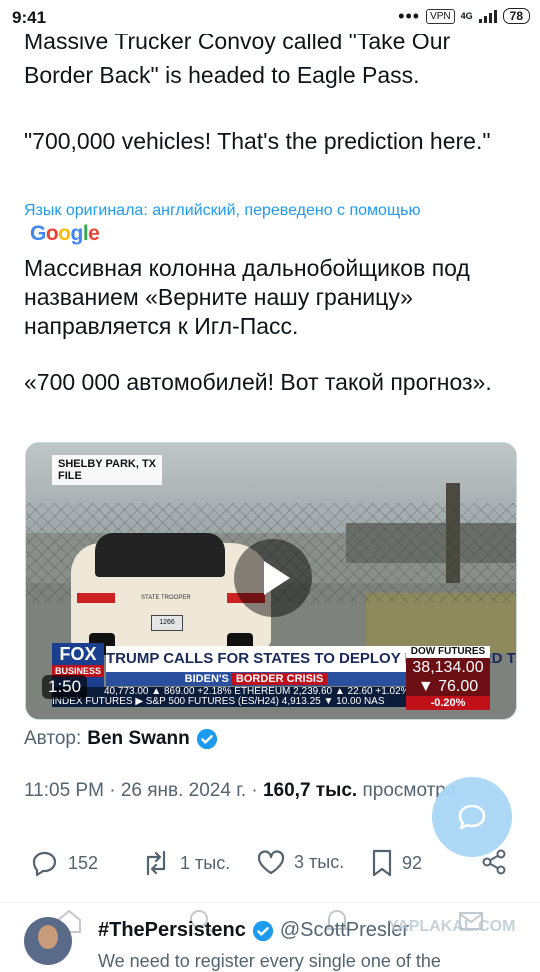 Image resolution: width=540 pixels, height=972 pixels. I want to click on bookmark-button: 92, so click(396, 863).